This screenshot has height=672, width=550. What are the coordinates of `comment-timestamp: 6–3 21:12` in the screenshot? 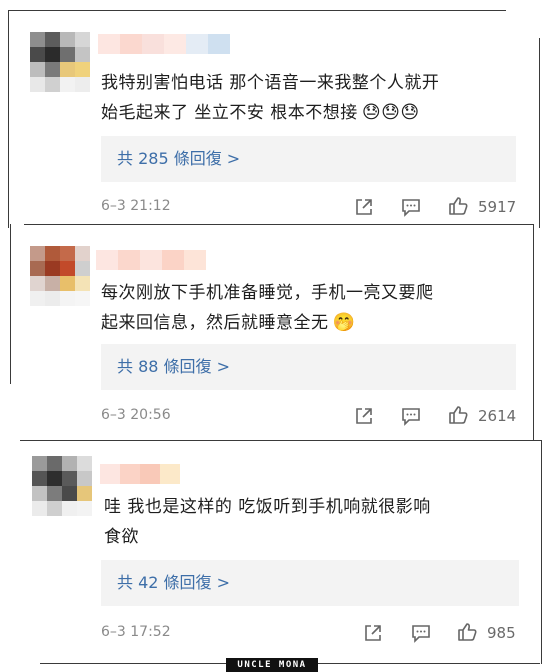 It's located at (136, 206).